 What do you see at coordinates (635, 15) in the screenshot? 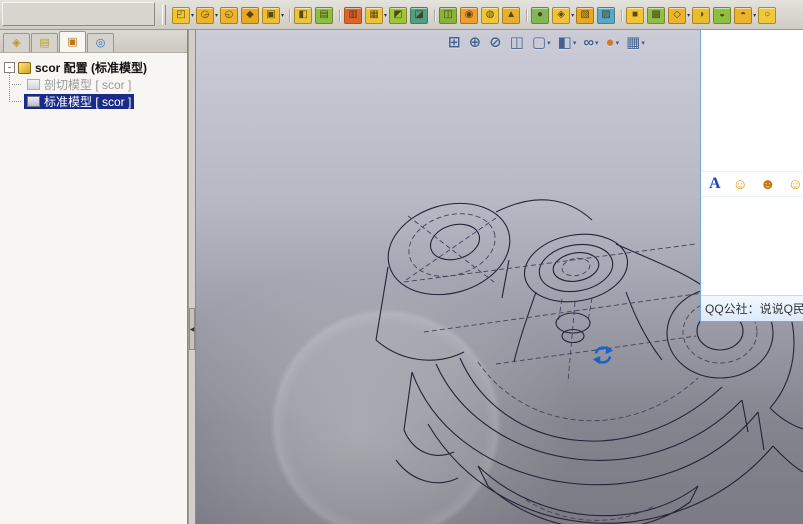
I see `toolbar-icon-tile: ■` at bounding box center [635, 15].